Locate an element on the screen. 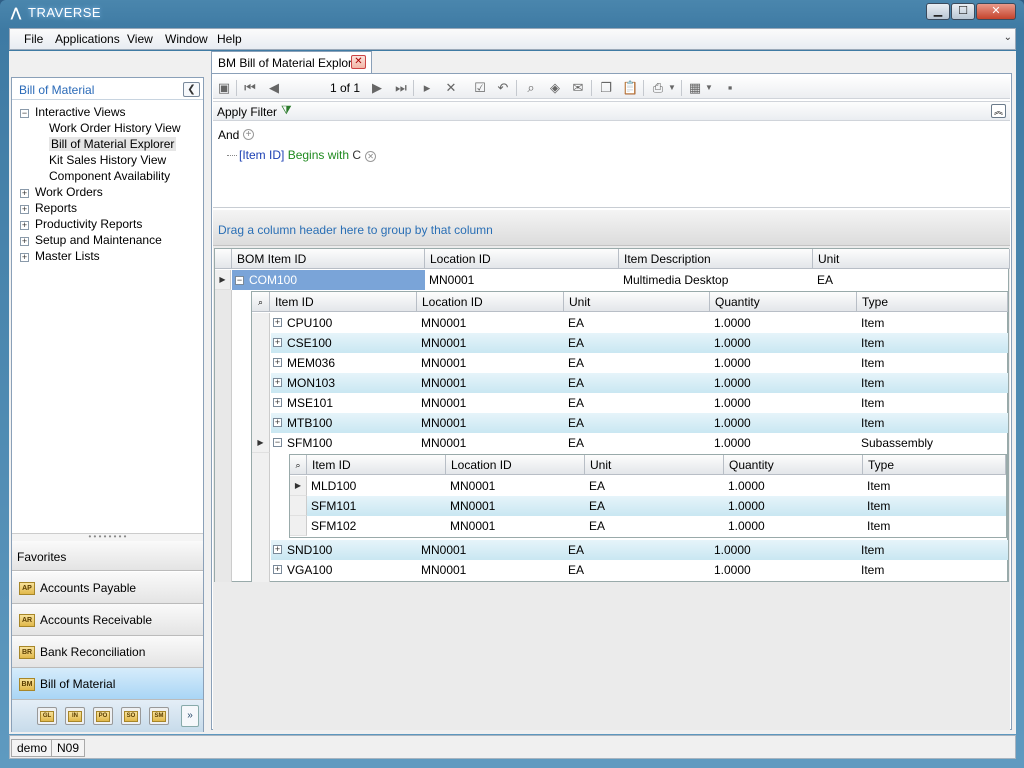 The height and width of the screenshot is (768, 1024). sub-header-location-id: Location ID is located at coordinates (515, 465).